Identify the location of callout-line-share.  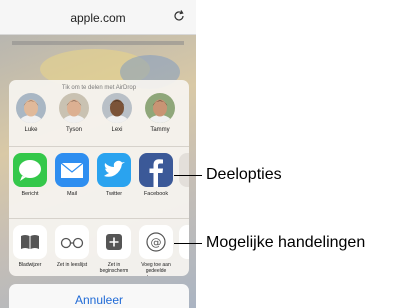
(188, 175).